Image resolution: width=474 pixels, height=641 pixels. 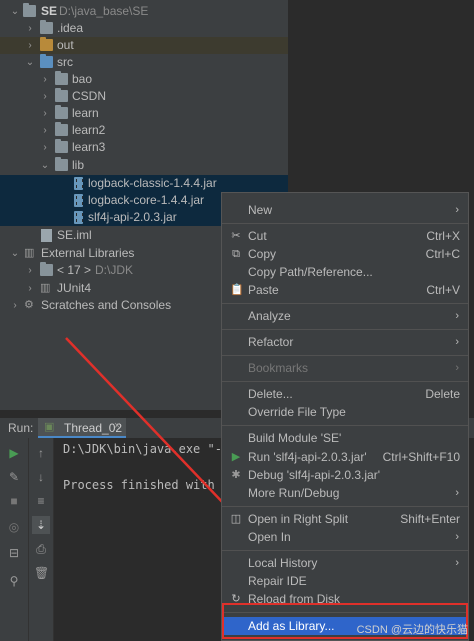 What do you see at coordinates (236, 236) in the screenshot?
I see `scissors-icon: ✂` at bounding box center [236, 236].